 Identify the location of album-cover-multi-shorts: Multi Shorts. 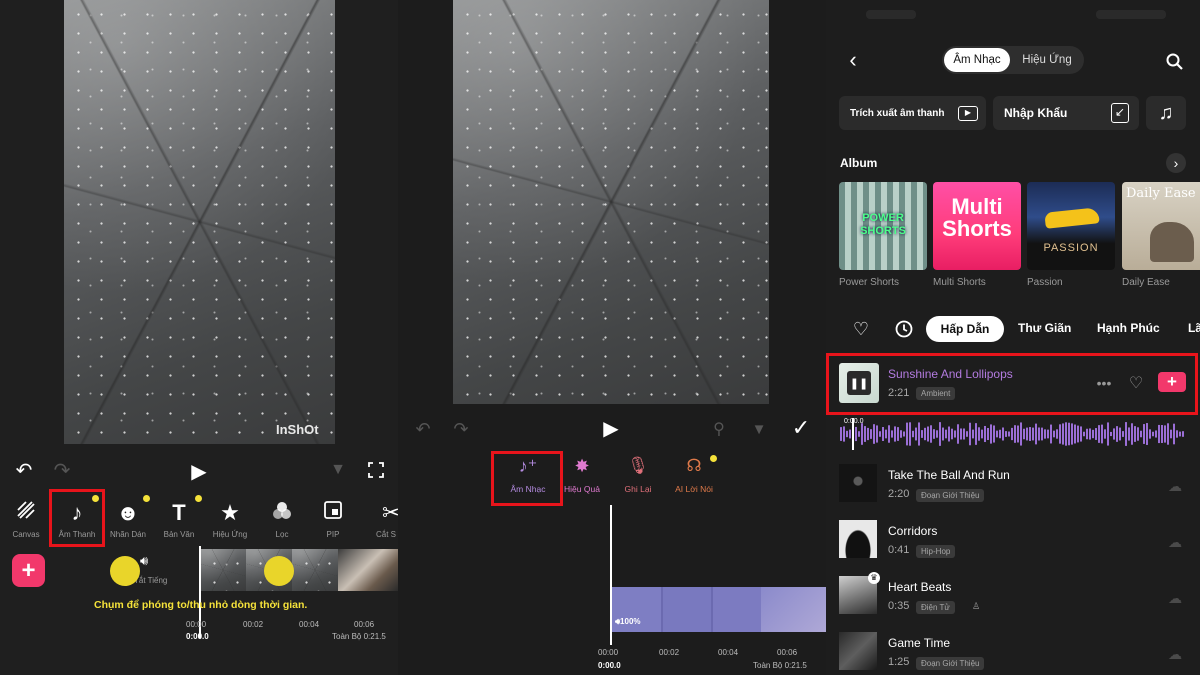
(977, 226).